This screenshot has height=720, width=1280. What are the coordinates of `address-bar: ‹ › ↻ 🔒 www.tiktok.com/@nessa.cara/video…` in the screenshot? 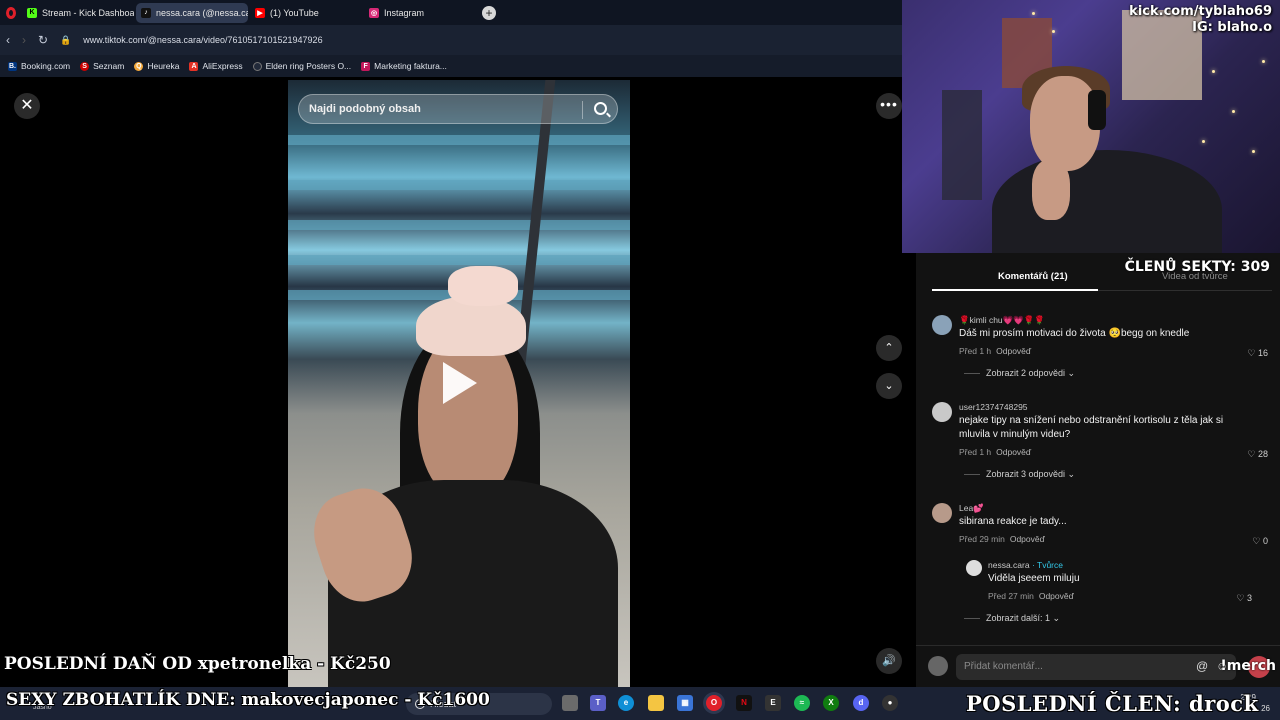 It's located at (451, 40).